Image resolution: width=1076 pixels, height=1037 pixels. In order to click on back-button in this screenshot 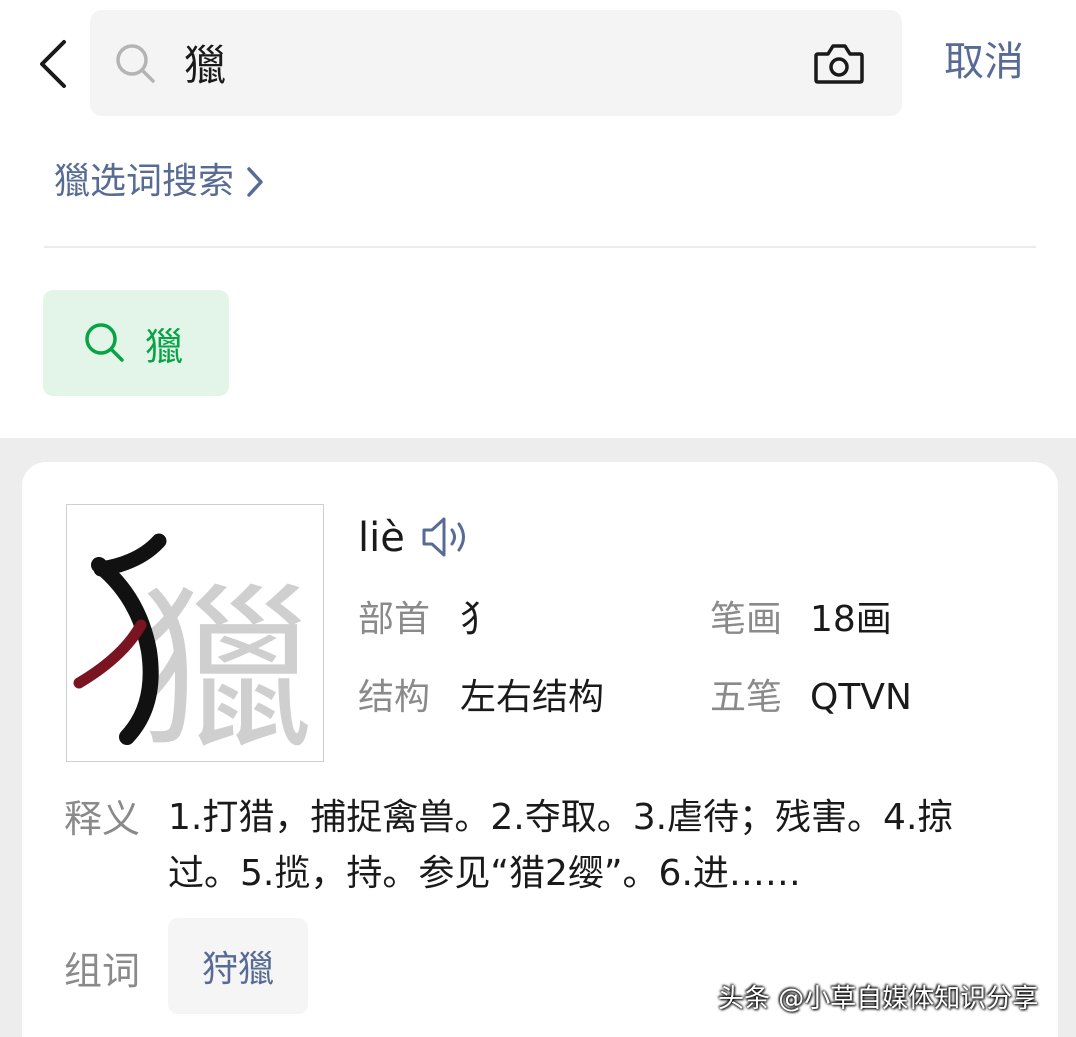, I will do `click(53, 64)`.